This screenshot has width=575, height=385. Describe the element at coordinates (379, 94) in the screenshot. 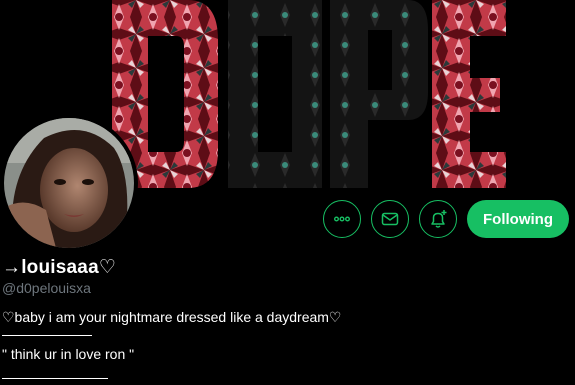

I see `banner-letter-p` at that location.